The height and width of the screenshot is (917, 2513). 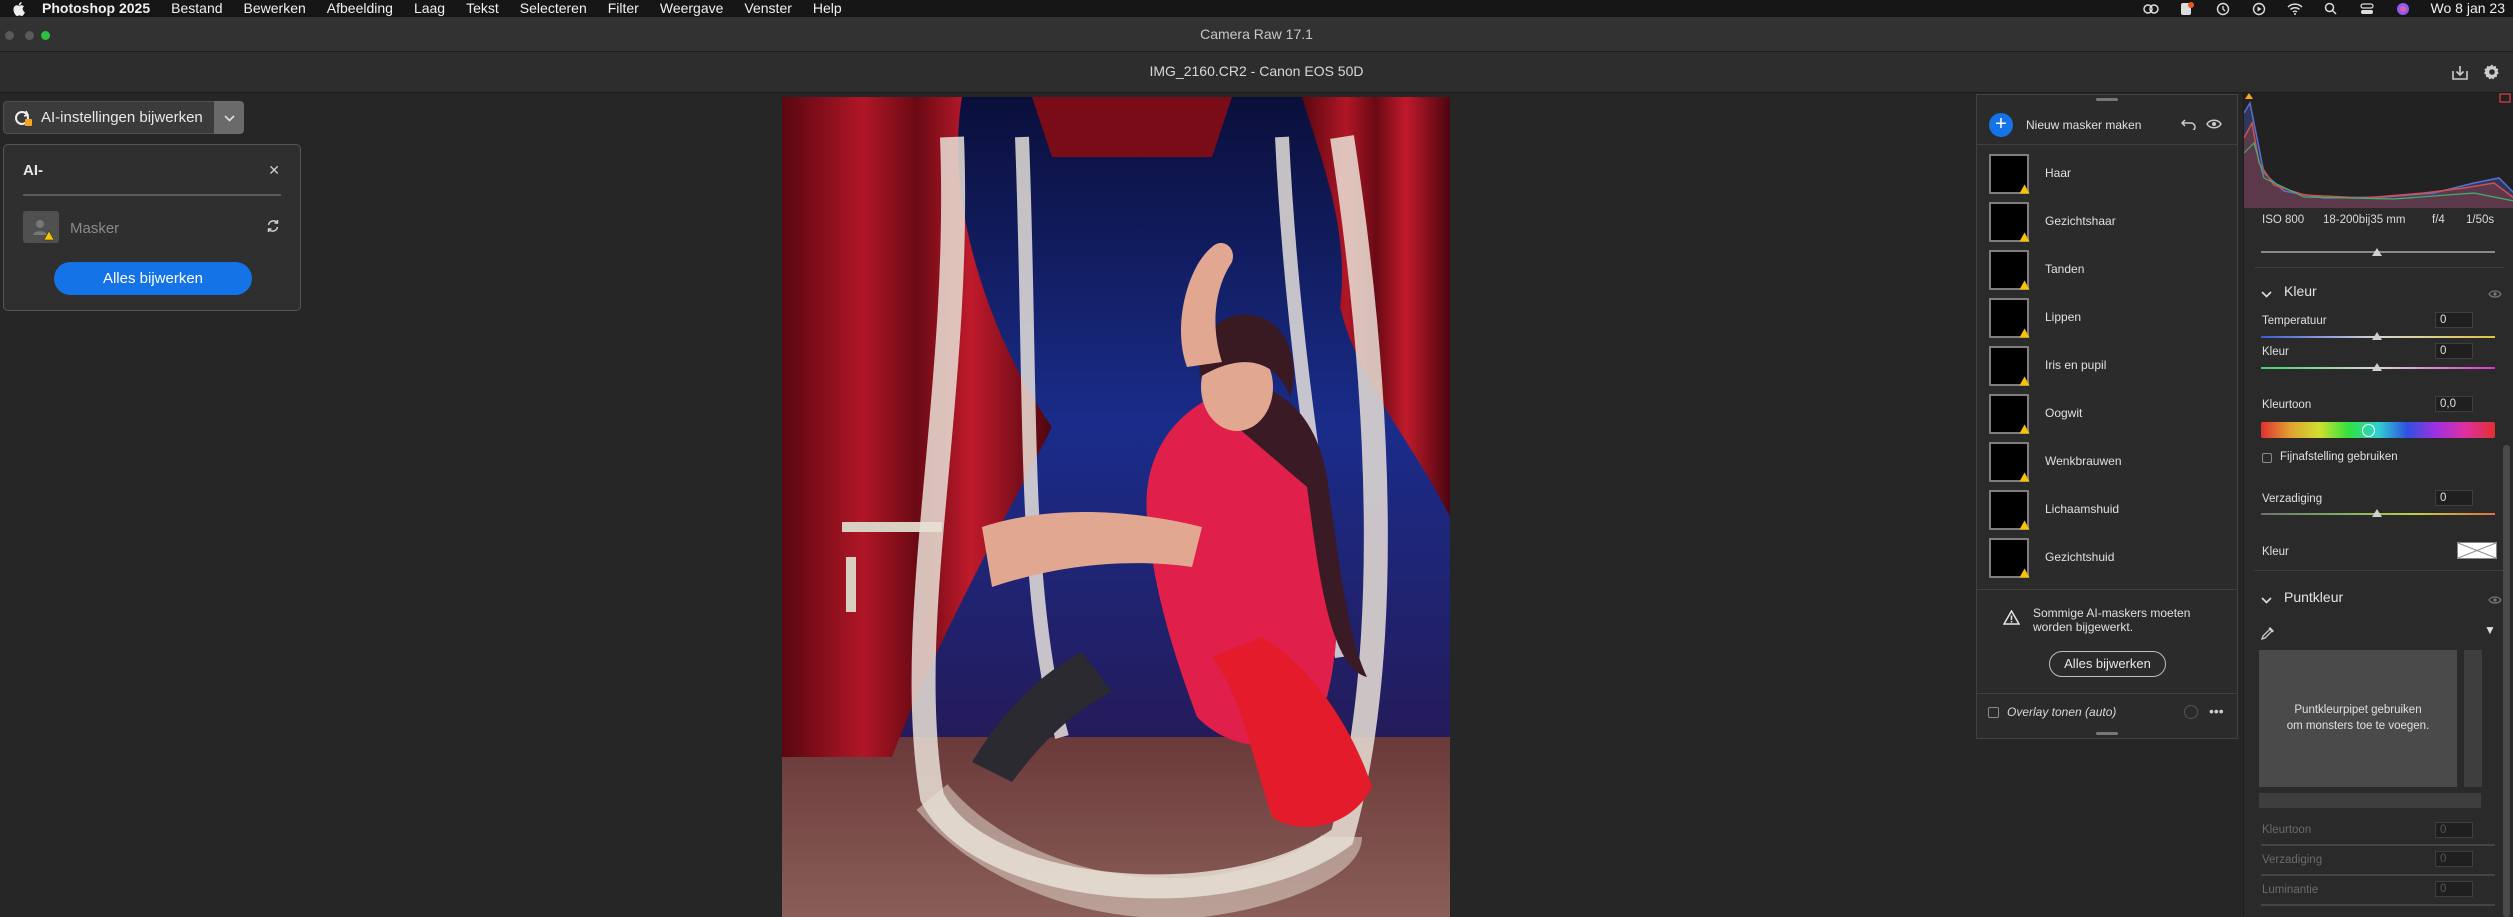 I want to click on gear-icon, so click(x=2492, y=74).